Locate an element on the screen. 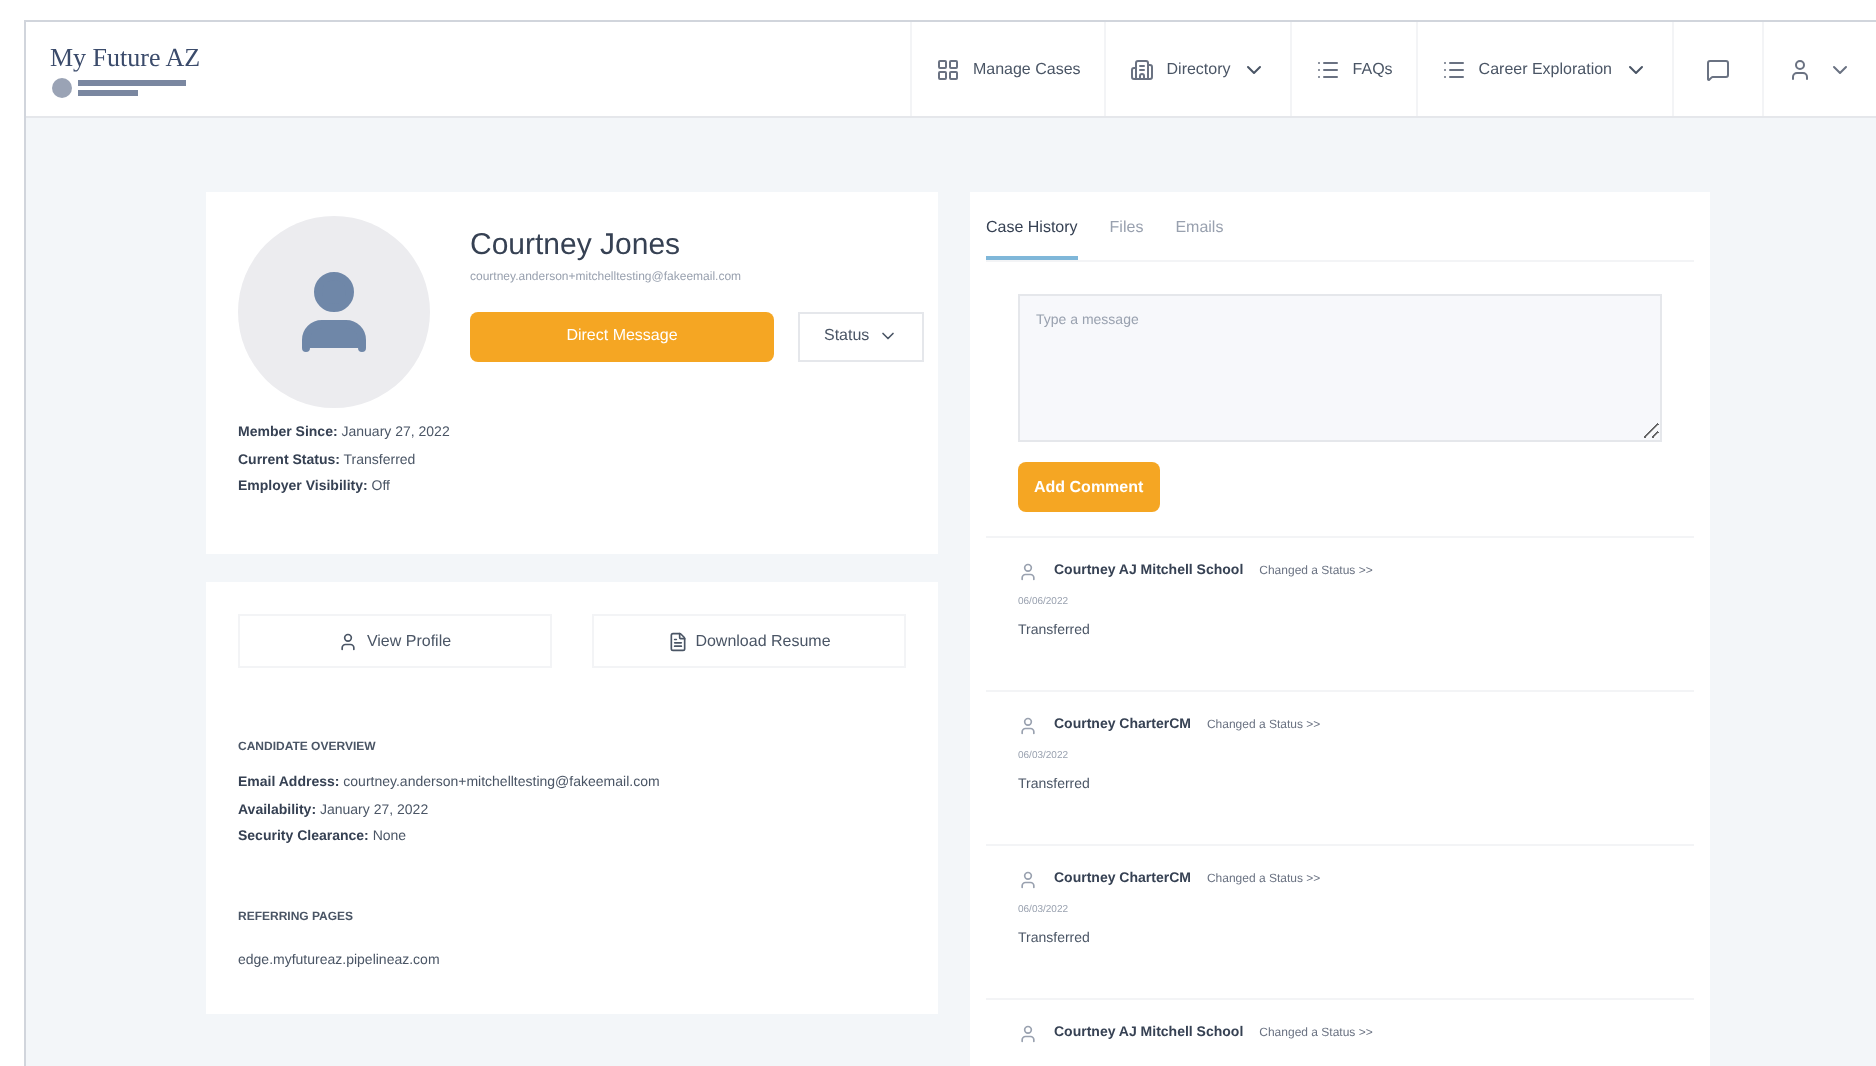  nav-menu-item: Career Exploration is located at coordinates (1544, 69).